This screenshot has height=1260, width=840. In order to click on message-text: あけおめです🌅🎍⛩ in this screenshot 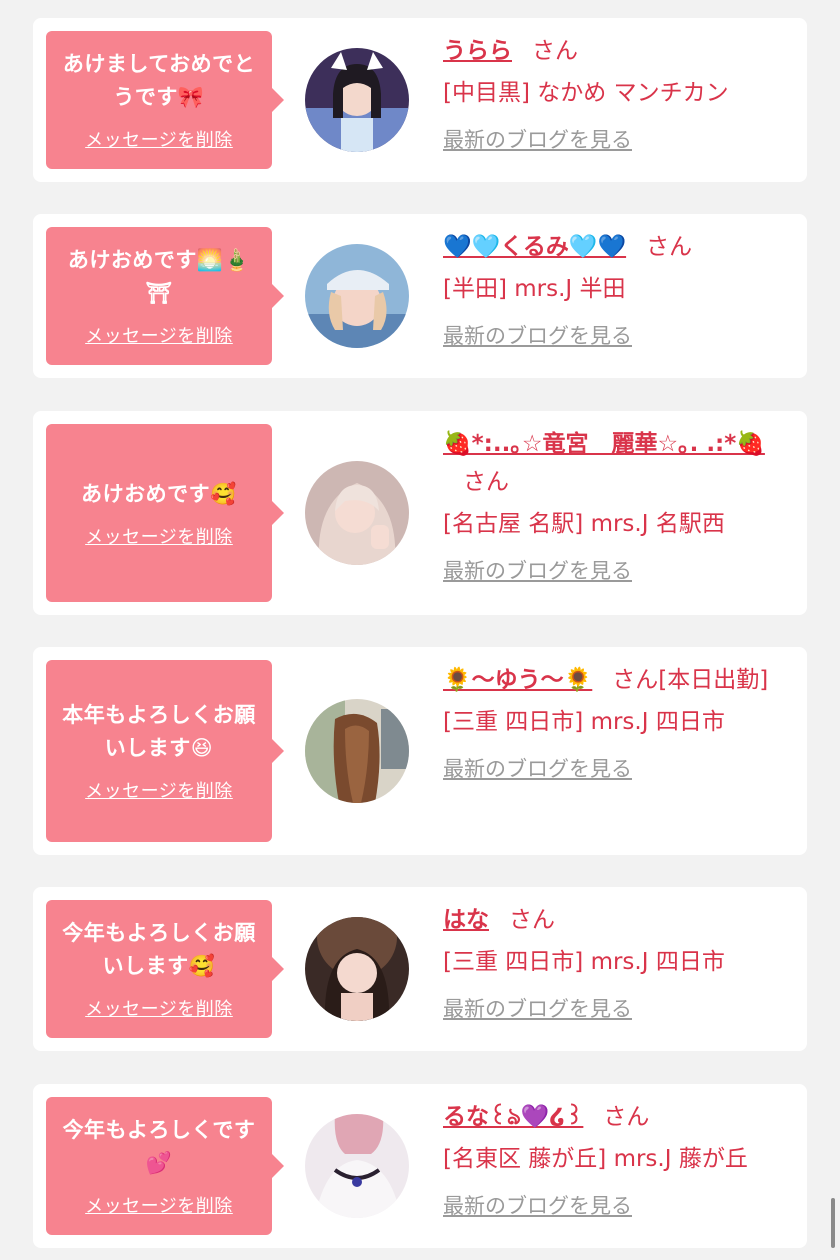, I will do `click(159, 276)`.